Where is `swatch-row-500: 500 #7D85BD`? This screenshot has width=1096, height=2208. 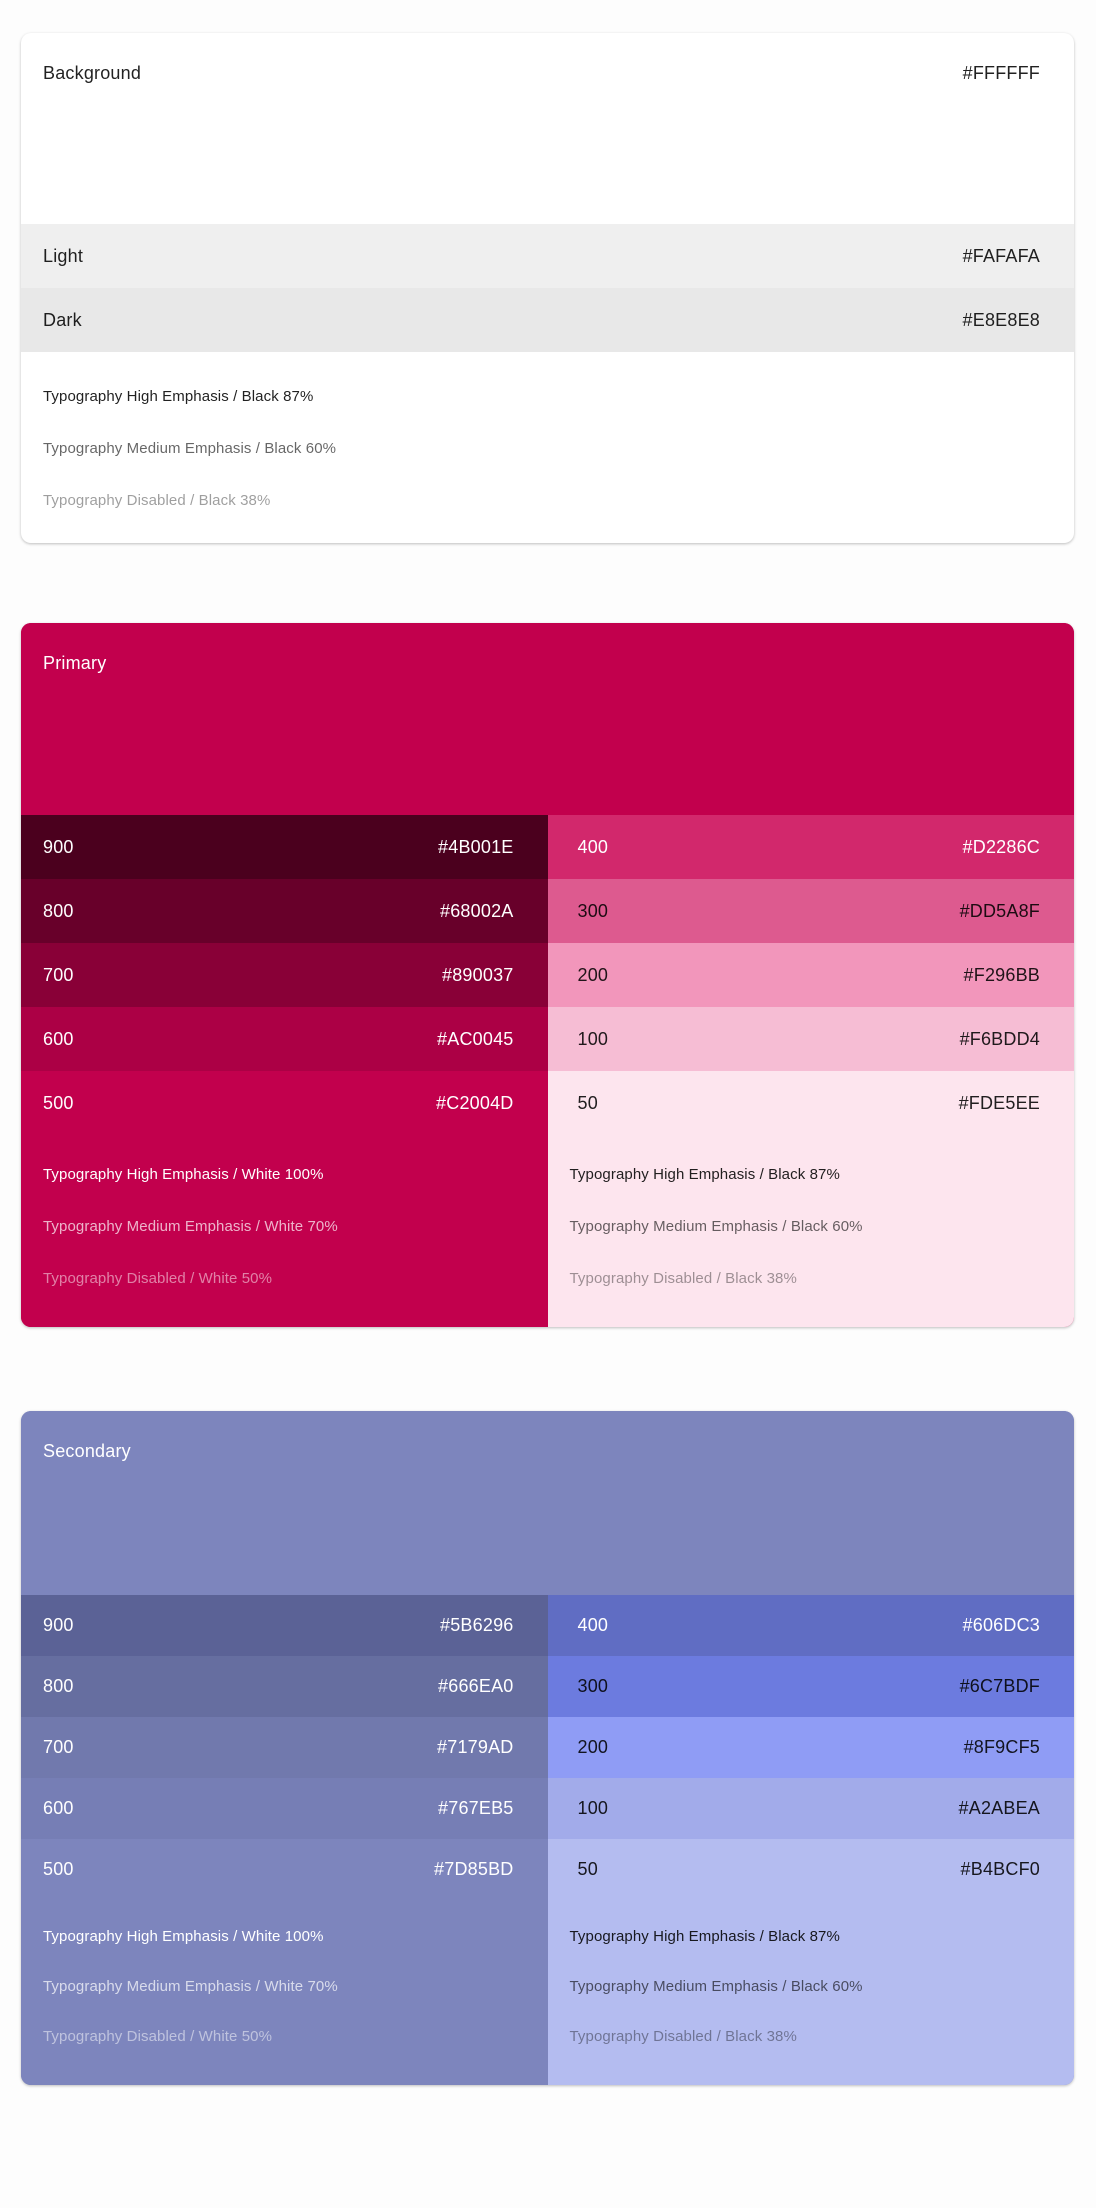
swatch-row-500: 500 #7D85BD is located at coordinates (284, 1869).